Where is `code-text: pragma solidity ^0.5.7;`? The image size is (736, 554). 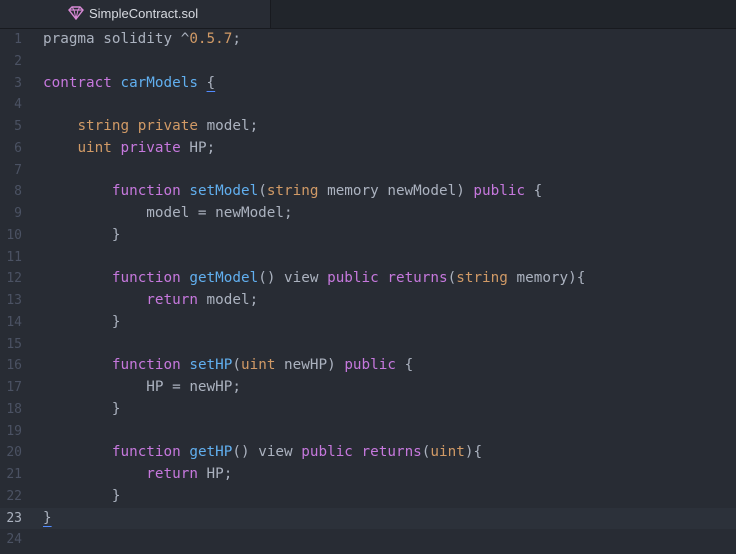
code-text: pragma solidity ^0.5.7; is located at coordinates (142, 40).